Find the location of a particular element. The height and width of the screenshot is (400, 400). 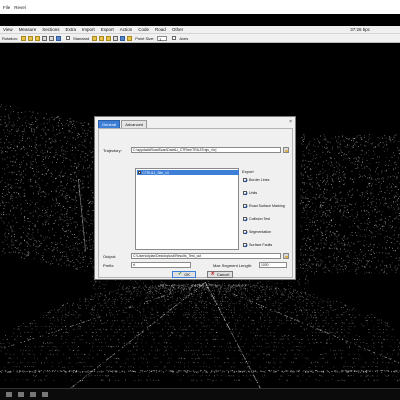

segmentation-label: Segmentation is located at coordinates (260, 232).